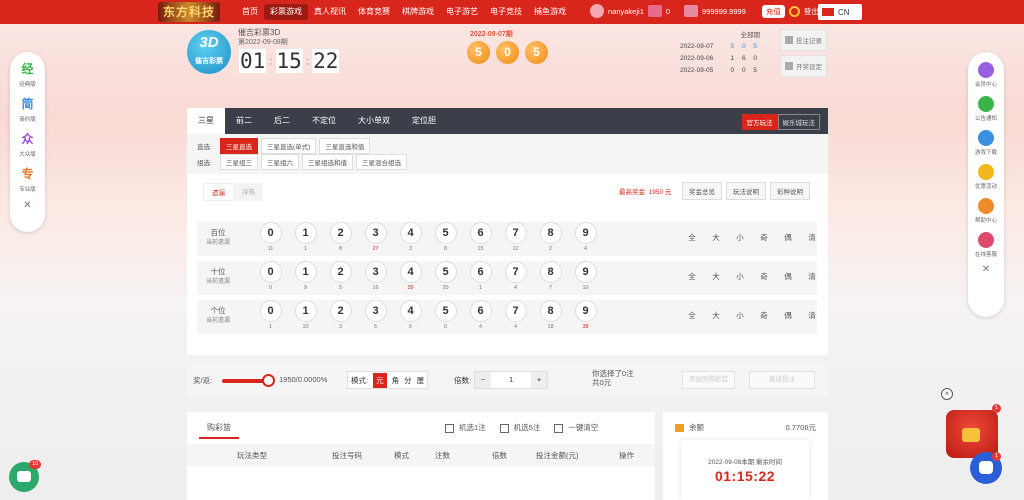 The height and width of the screenshot is (500, 1024). I want to click on nav-live: 真人视讯, so click(330, 12).